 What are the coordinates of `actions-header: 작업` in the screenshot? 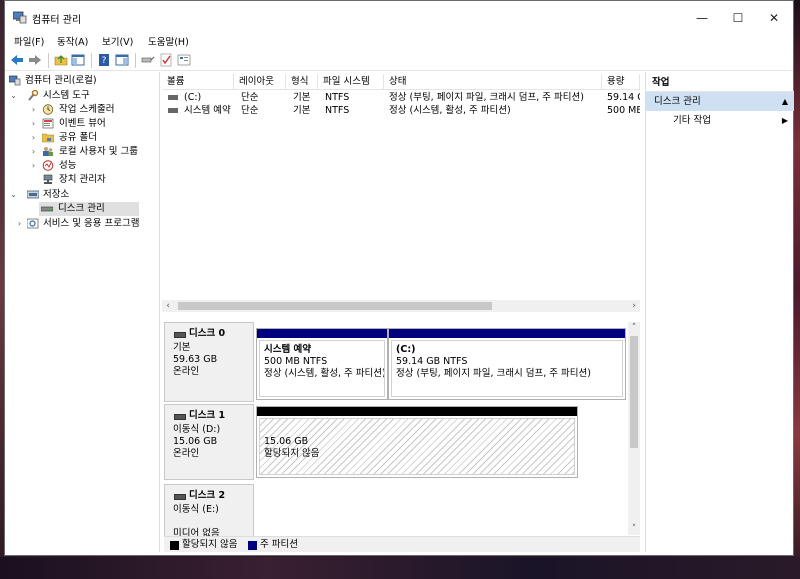 It's located at (720, 83).